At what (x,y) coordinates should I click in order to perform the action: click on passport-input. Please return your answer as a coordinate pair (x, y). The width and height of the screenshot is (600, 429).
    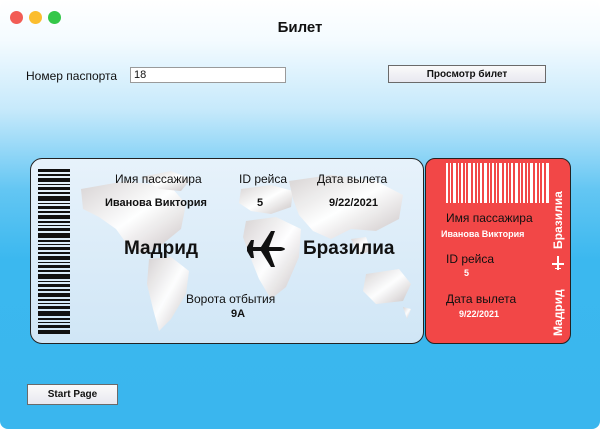
    Looking at the image, I should click on (208, 75).